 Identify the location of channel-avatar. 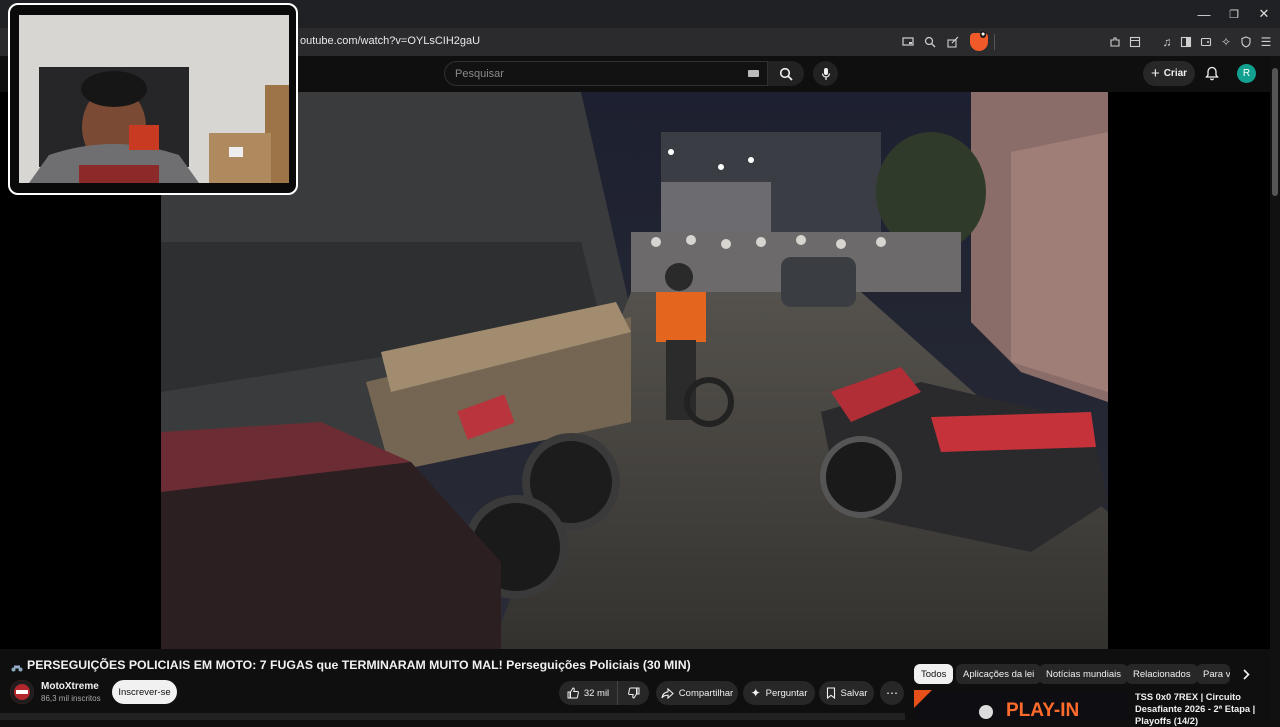
(22, 692).